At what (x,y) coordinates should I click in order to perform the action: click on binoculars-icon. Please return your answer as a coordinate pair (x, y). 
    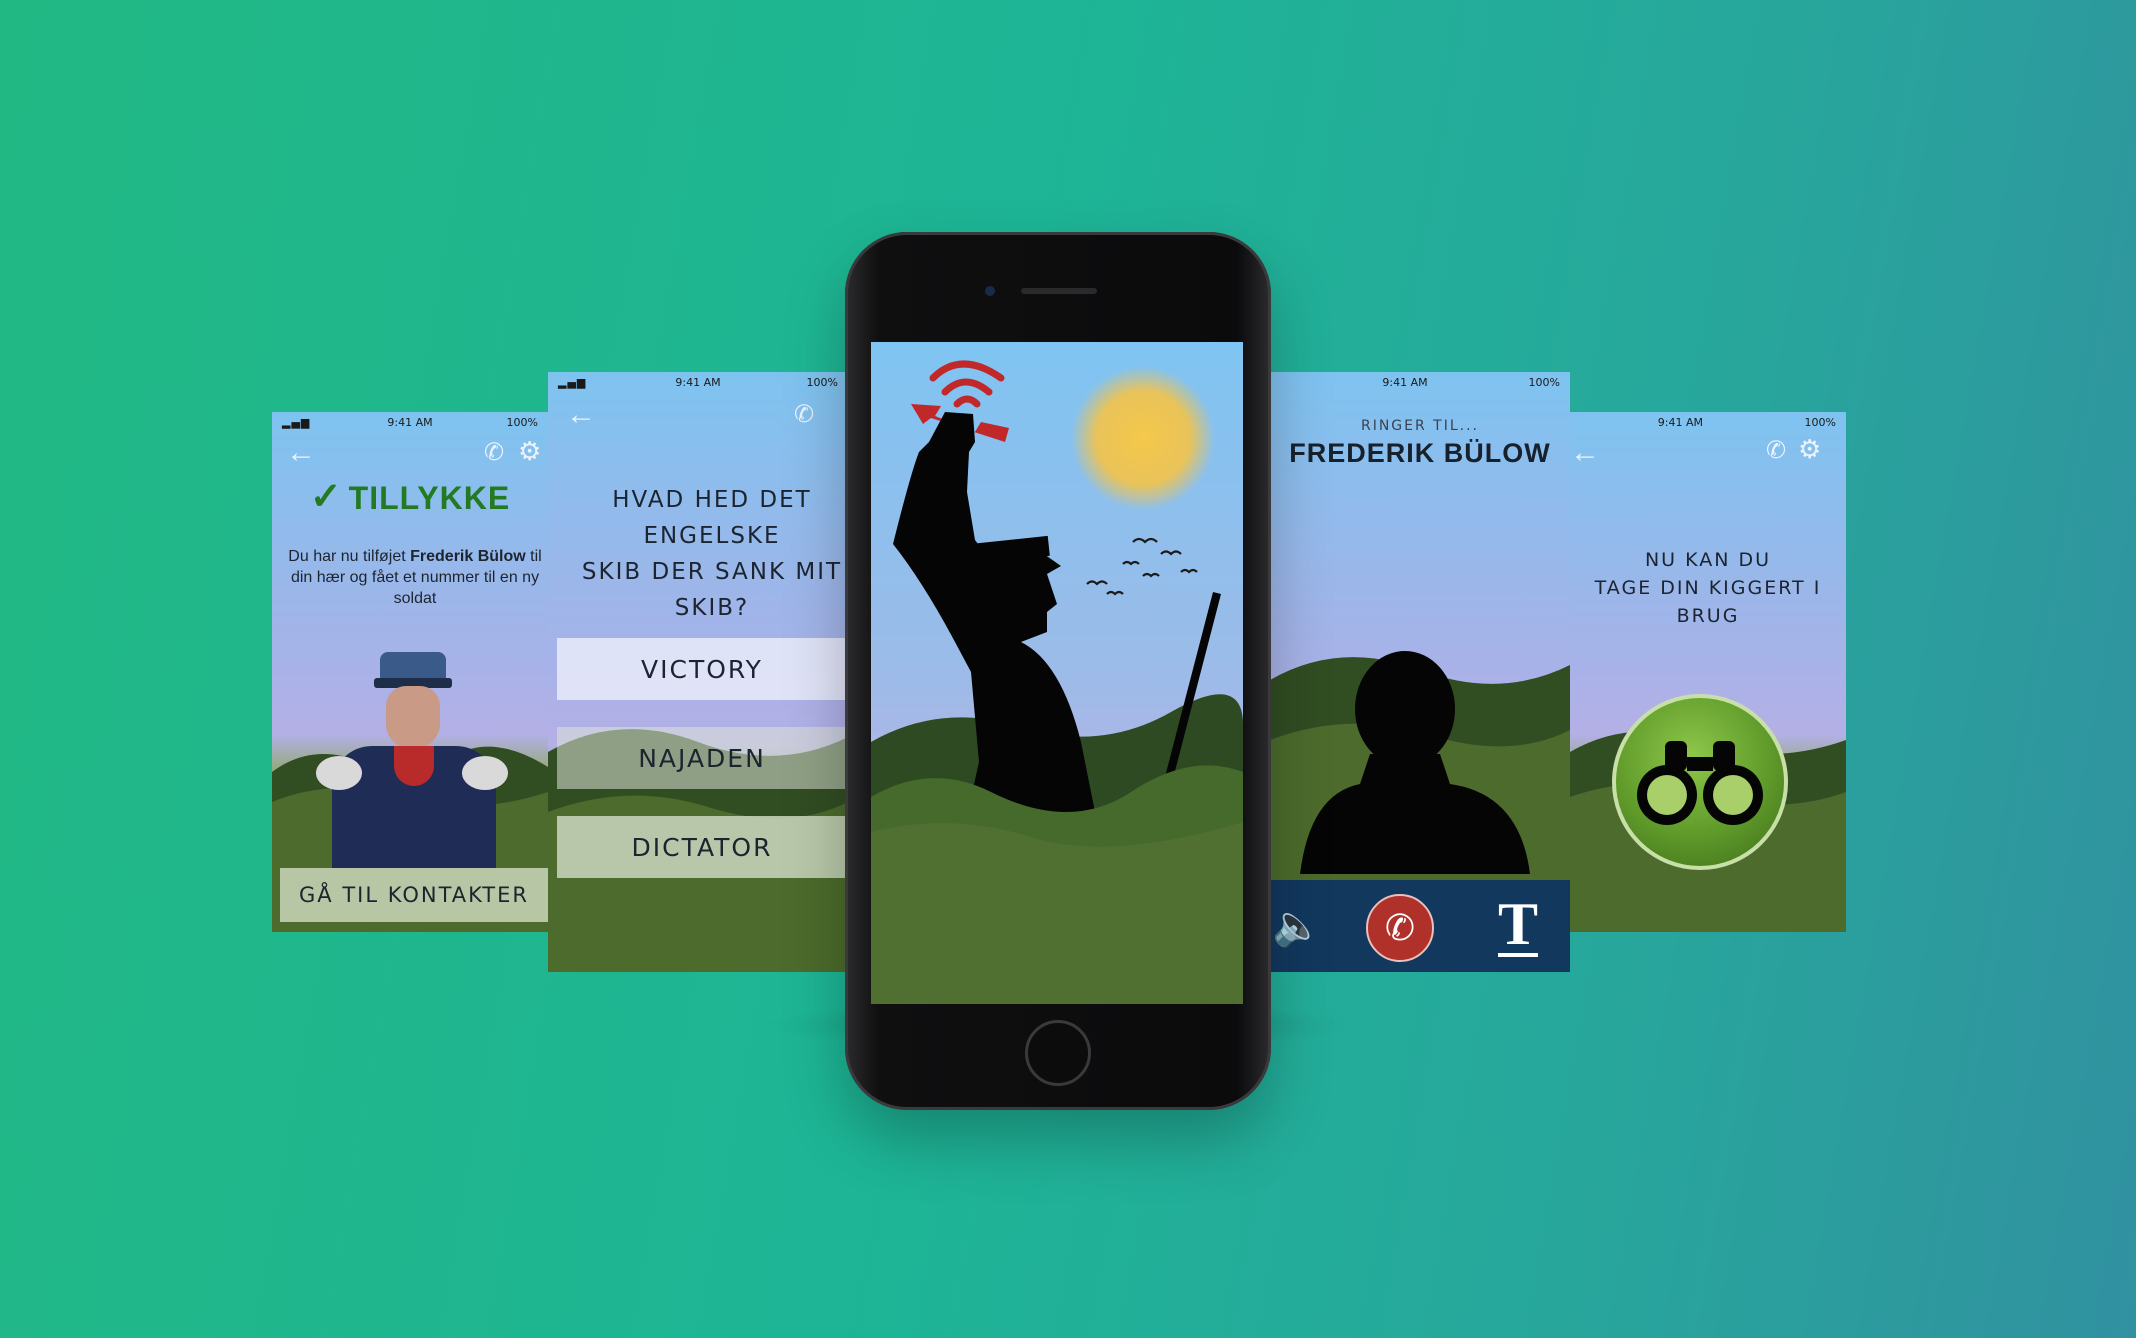
    Looking at the image, I should click on (1700, 783).